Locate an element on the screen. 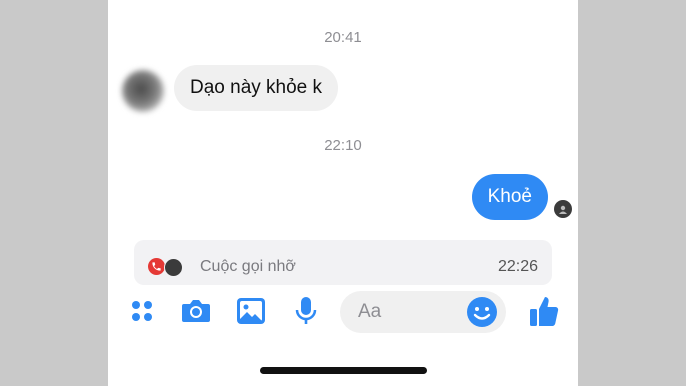 This screenshot has height=386, width=686. incoming-message-bubble: Dạo này khỏe k is located at coordinates (256, 88).